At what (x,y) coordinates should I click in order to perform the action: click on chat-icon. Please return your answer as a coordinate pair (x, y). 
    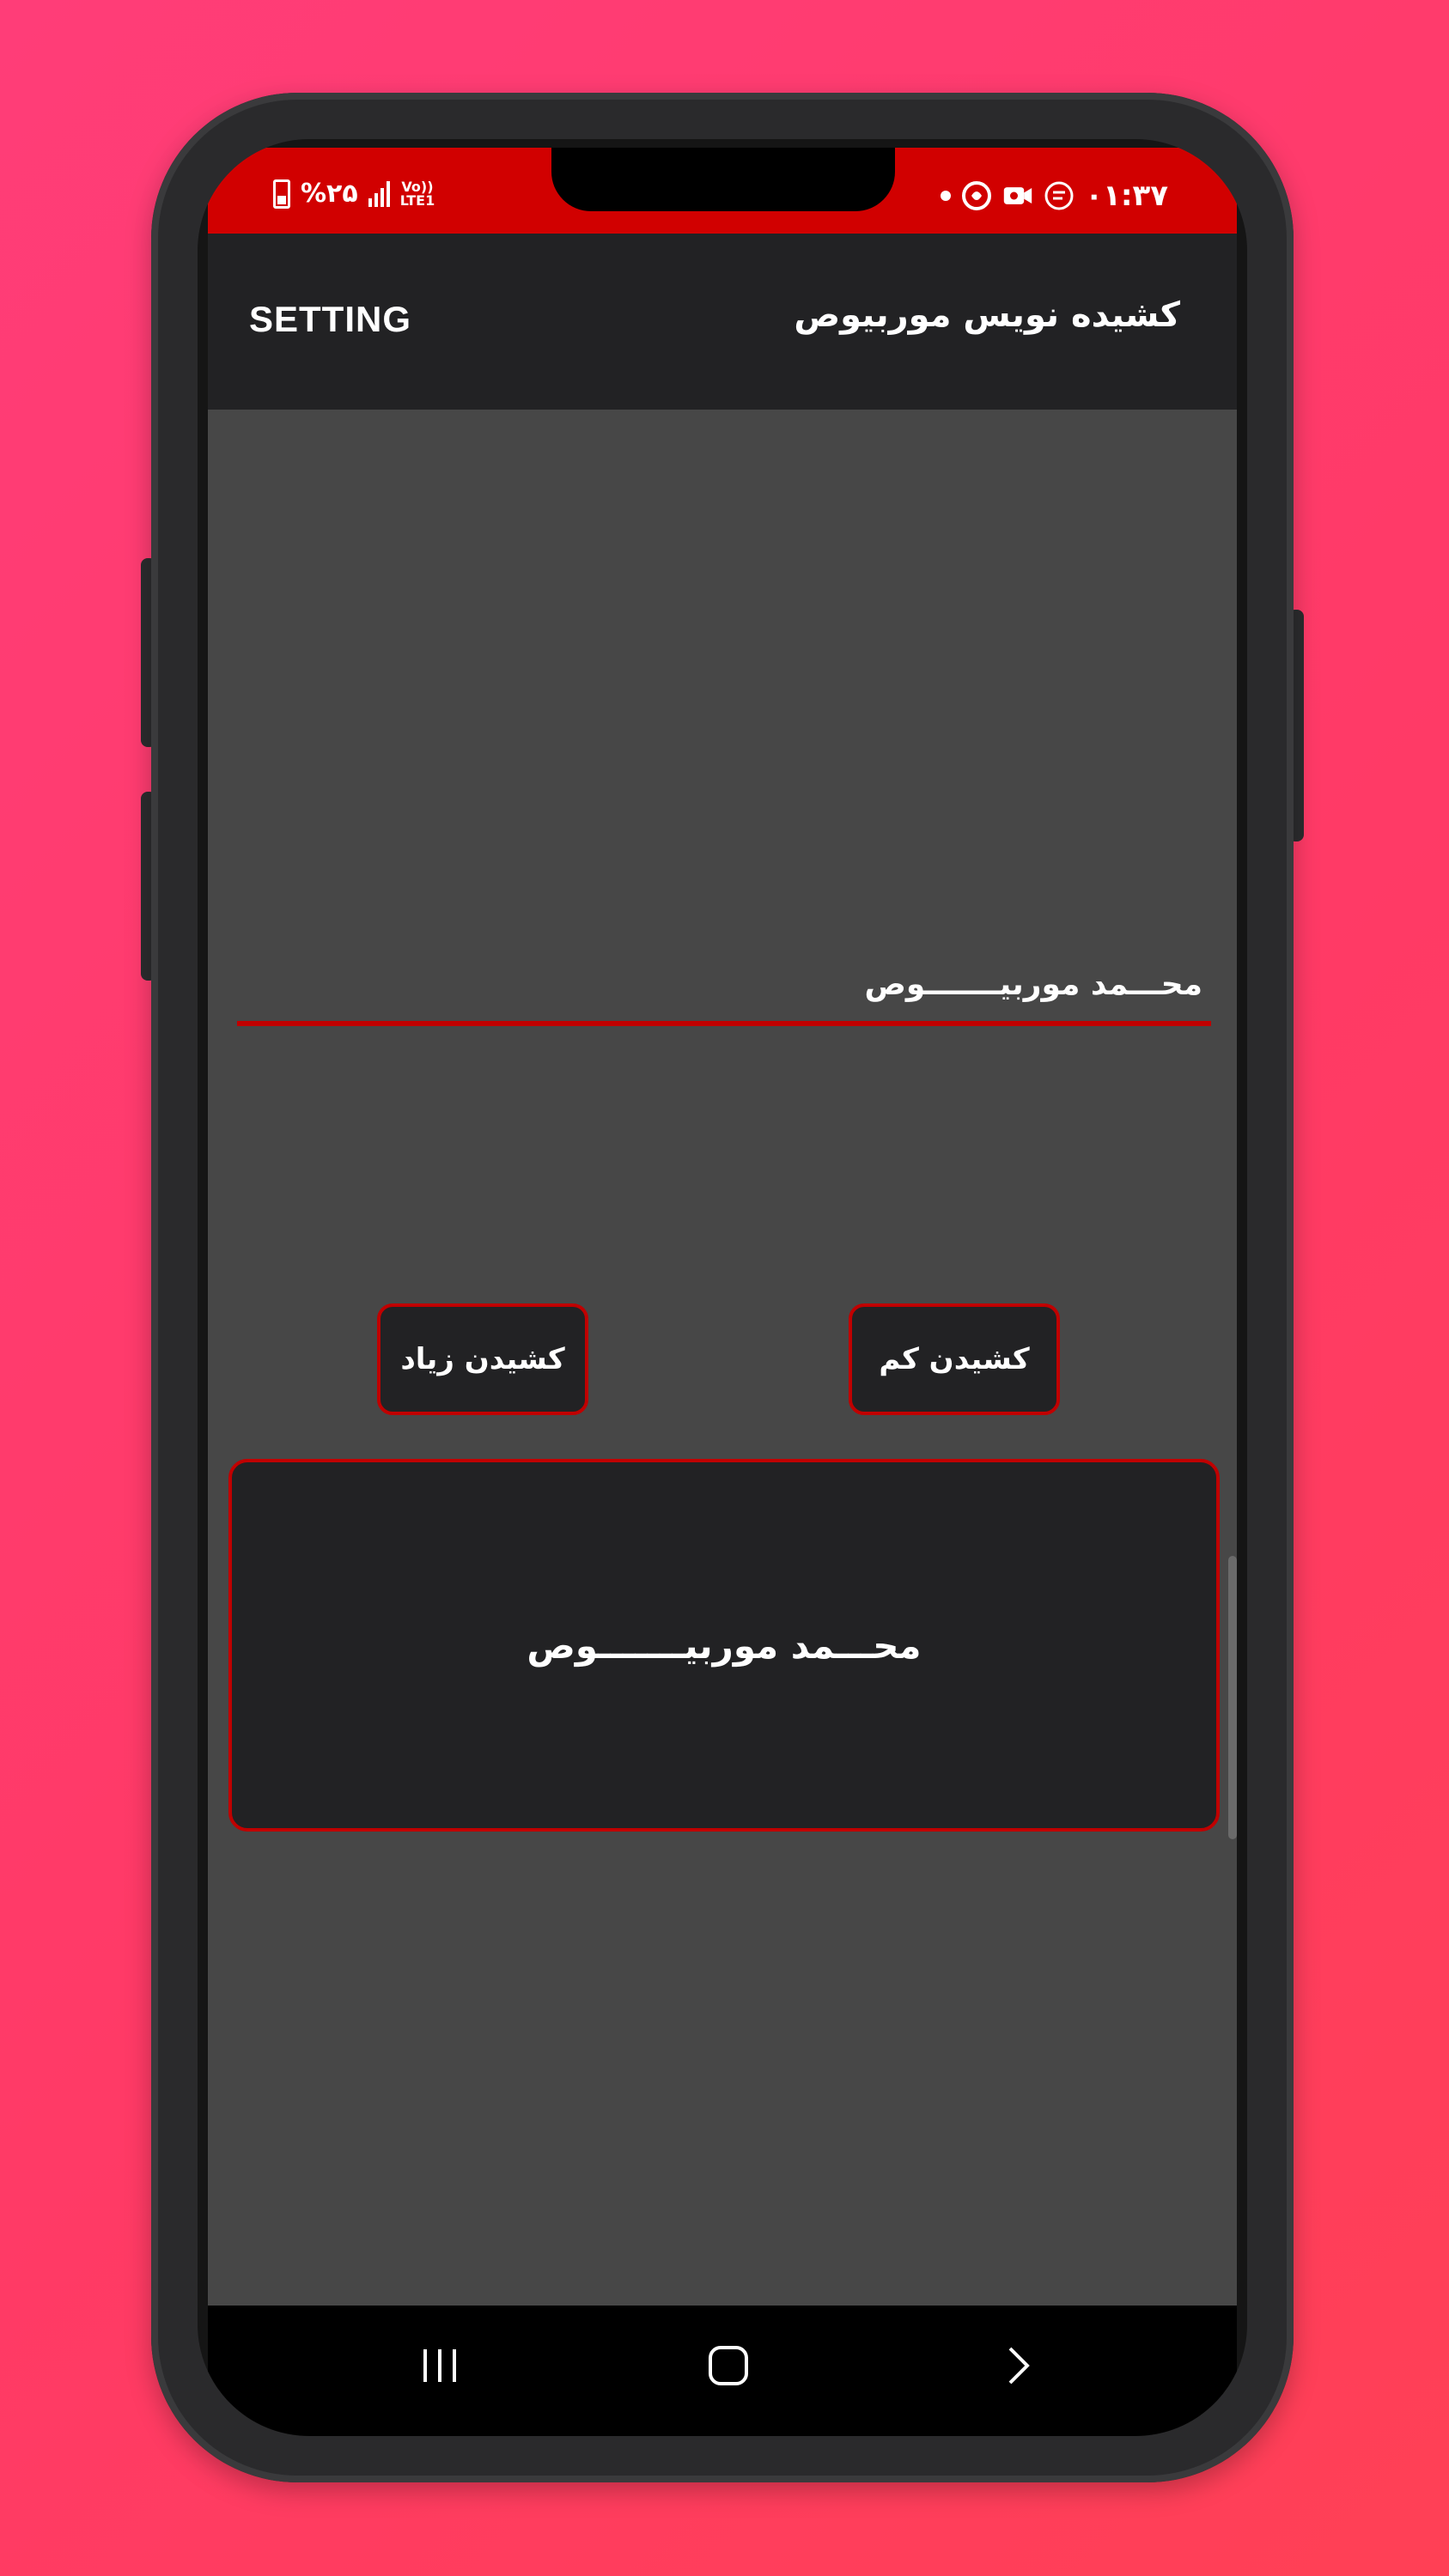
    Looking at the image, I should click on (1059, 196).